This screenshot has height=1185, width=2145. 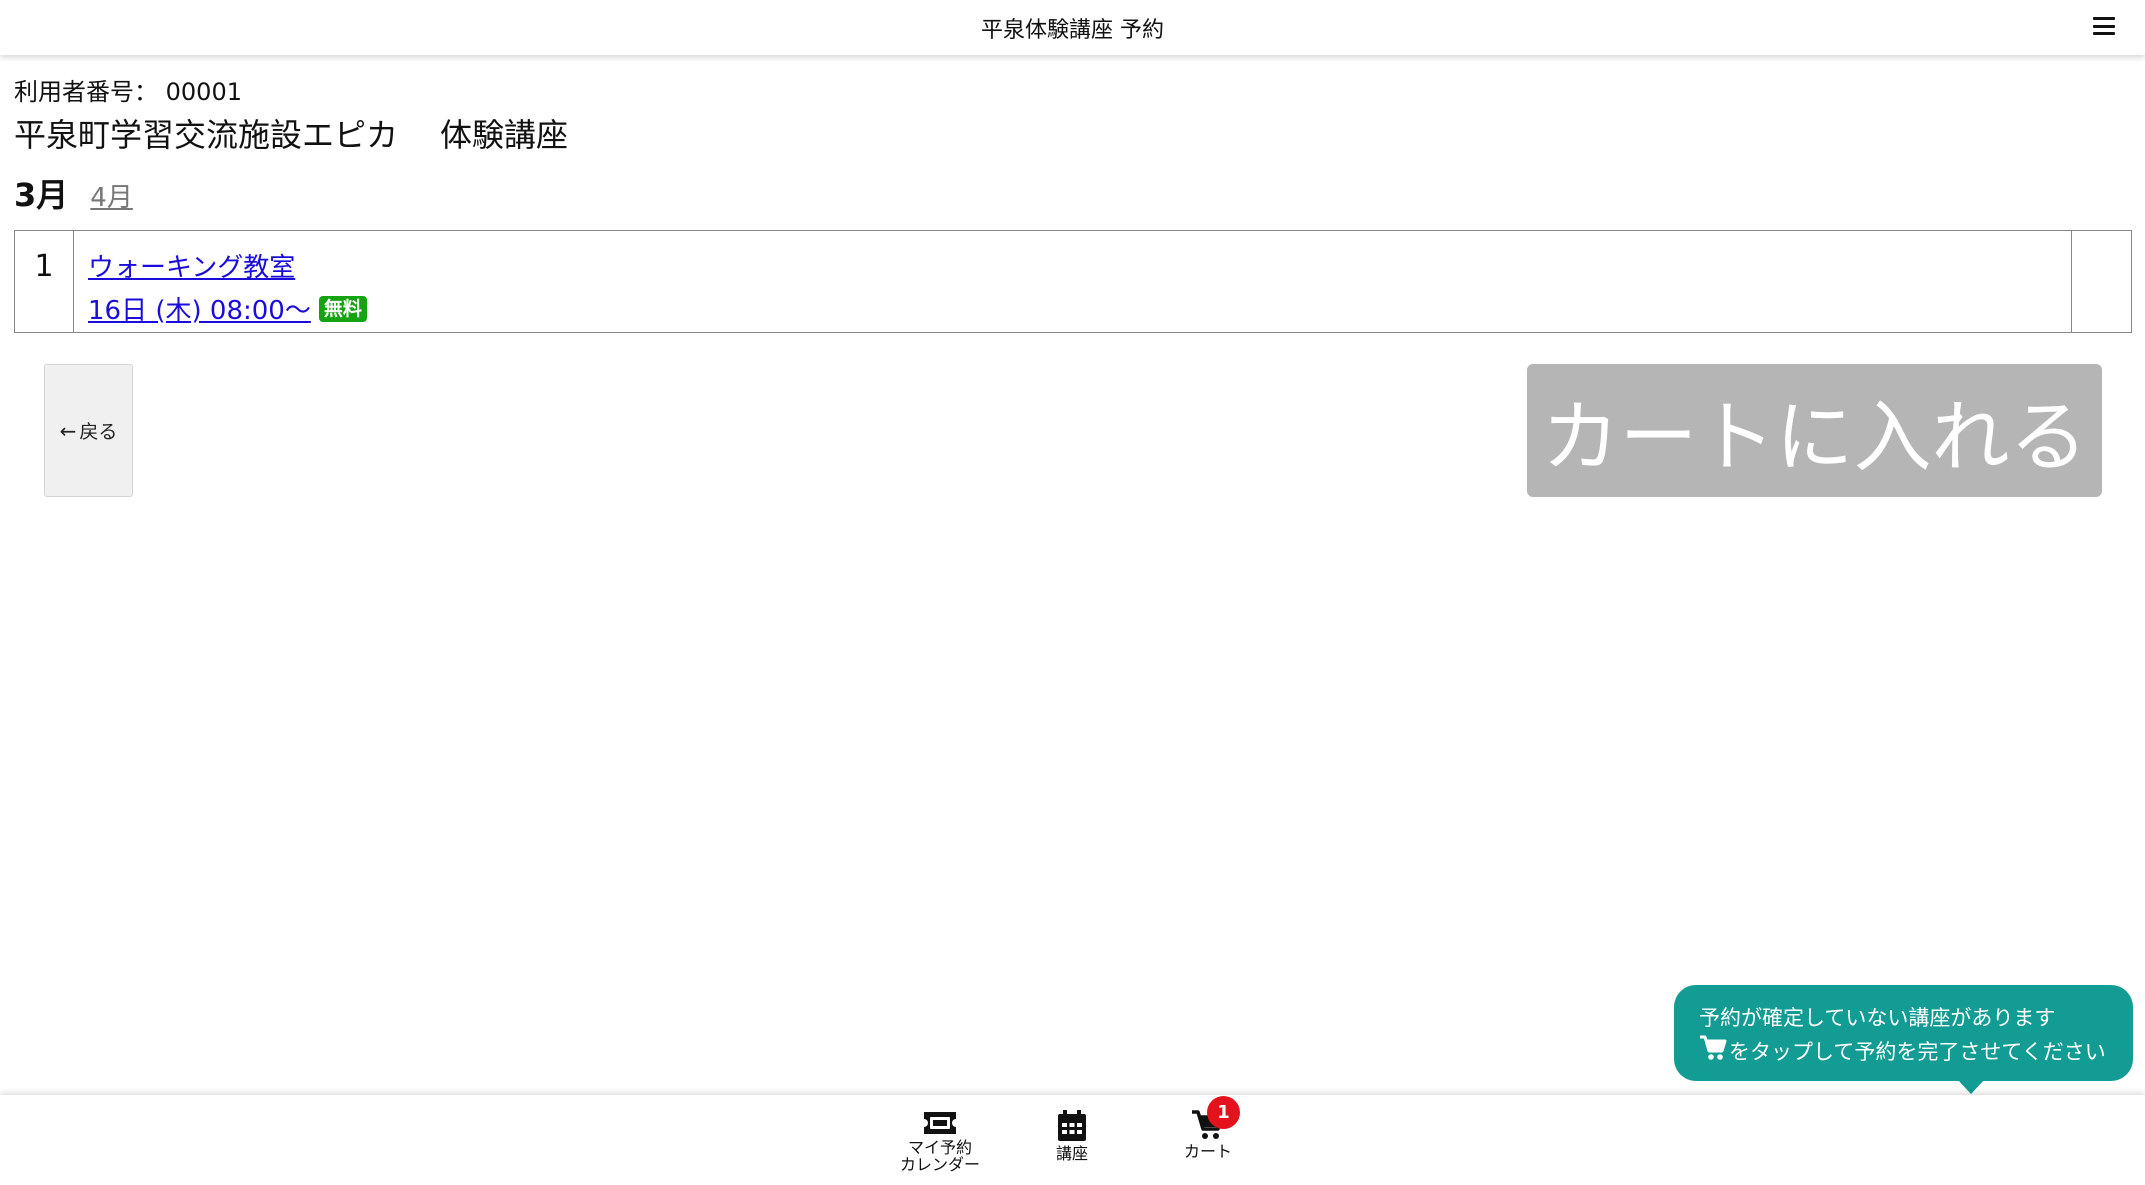 I want to click on month-tab-current: 3月, so click(x=41, y=195).